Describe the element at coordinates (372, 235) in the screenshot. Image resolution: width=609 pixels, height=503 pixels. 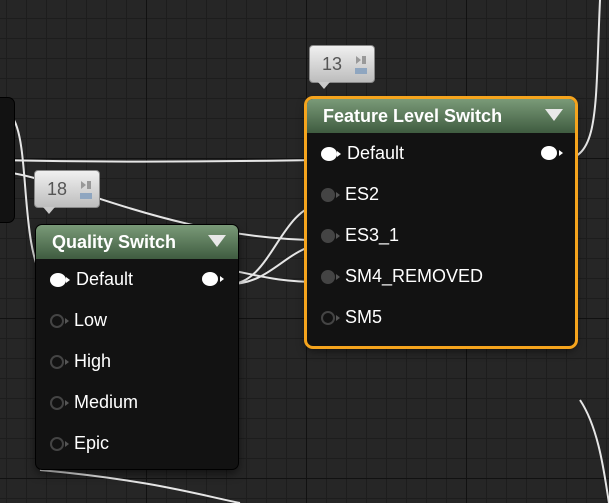
I see `pin-label: ES3_1` at that location.